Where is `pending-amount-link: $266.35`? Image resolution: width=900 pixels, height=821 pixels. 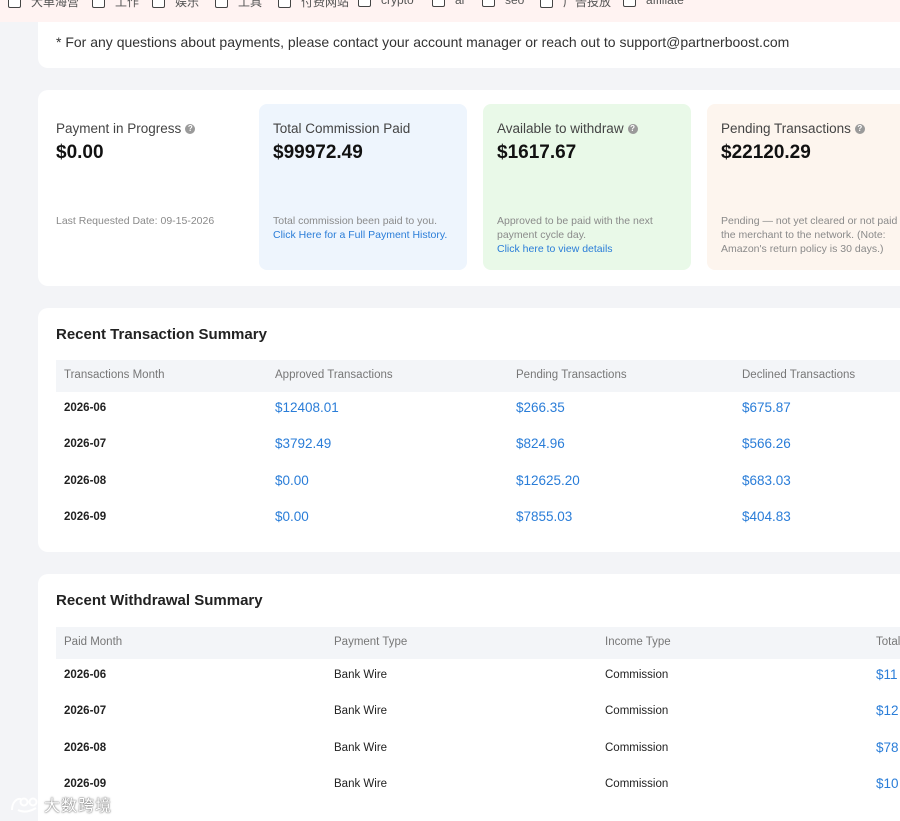 pending-amount-link: $266.35 is located at coordinates (540, 407).